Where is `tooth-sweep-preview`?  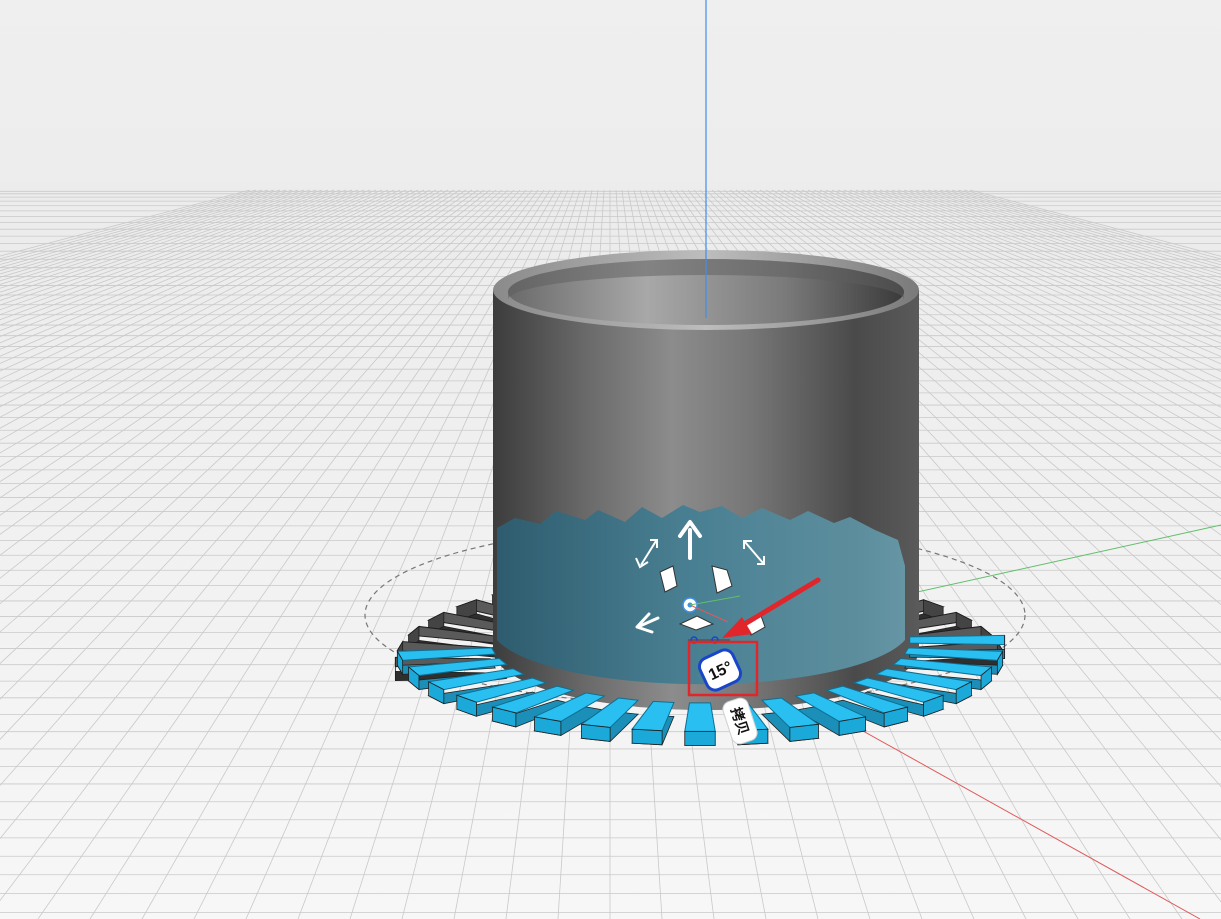
tooth-sweep-preview is located at coordinates (701, 595).